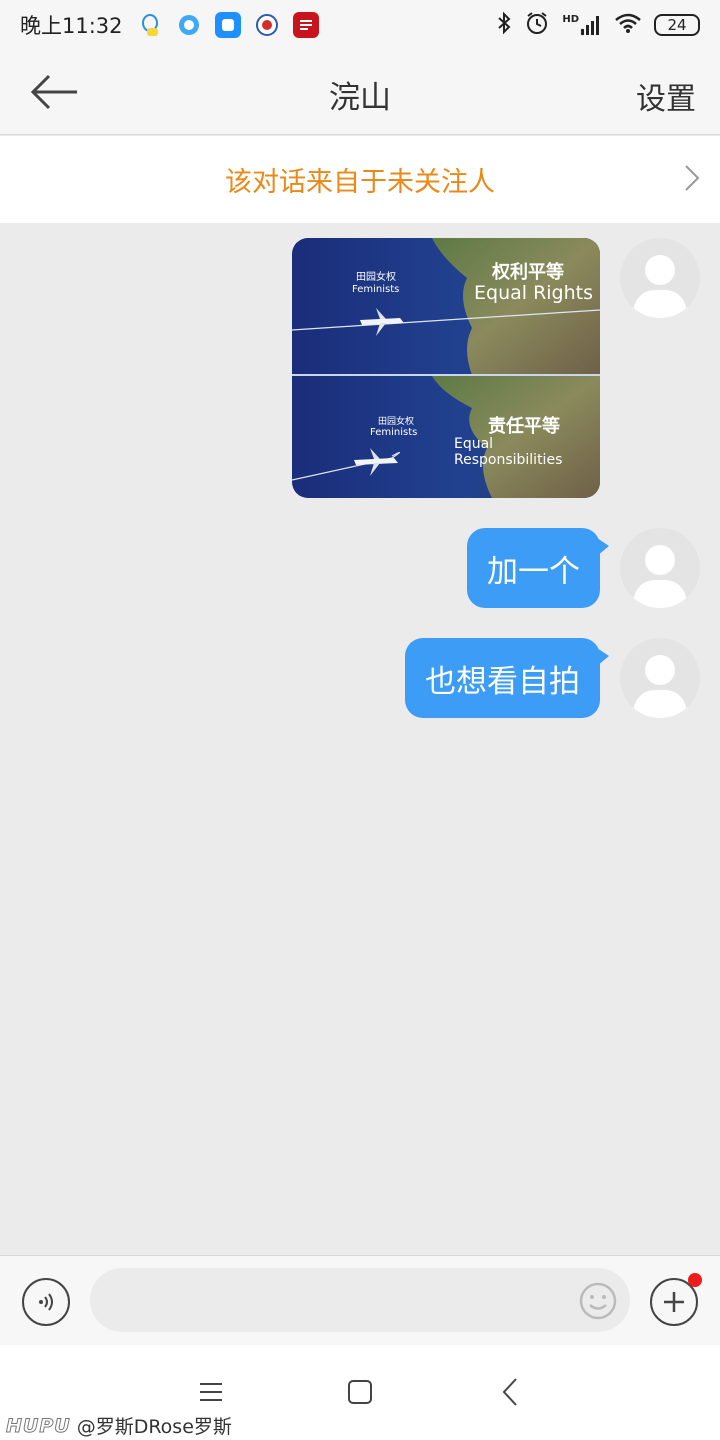 This screenshot has width=720, height=1440. I want to click on chat-header: 浣山 设置, so click(360, 92).